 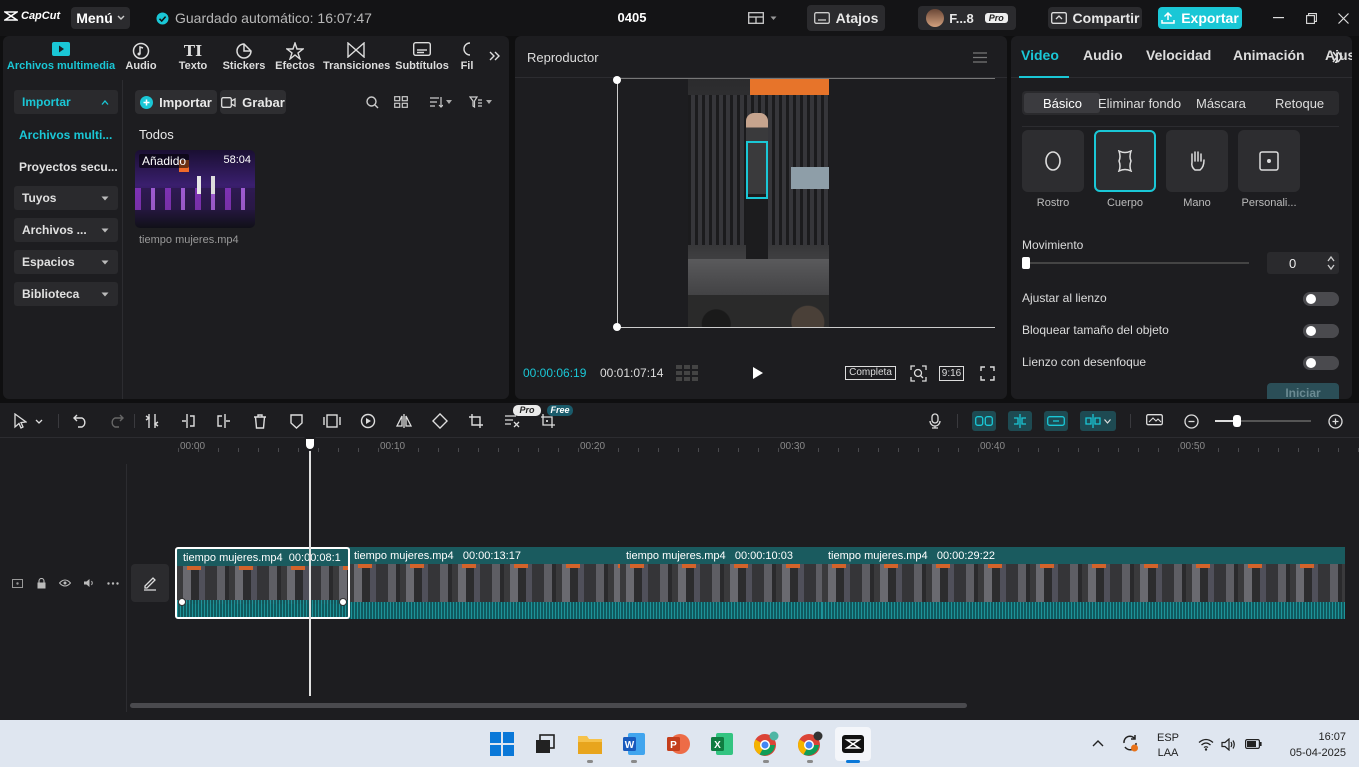 What do you see at coordinates (113, 583) in the screenshot?
I see `more-options-icon` at bounding box center [113, 583].